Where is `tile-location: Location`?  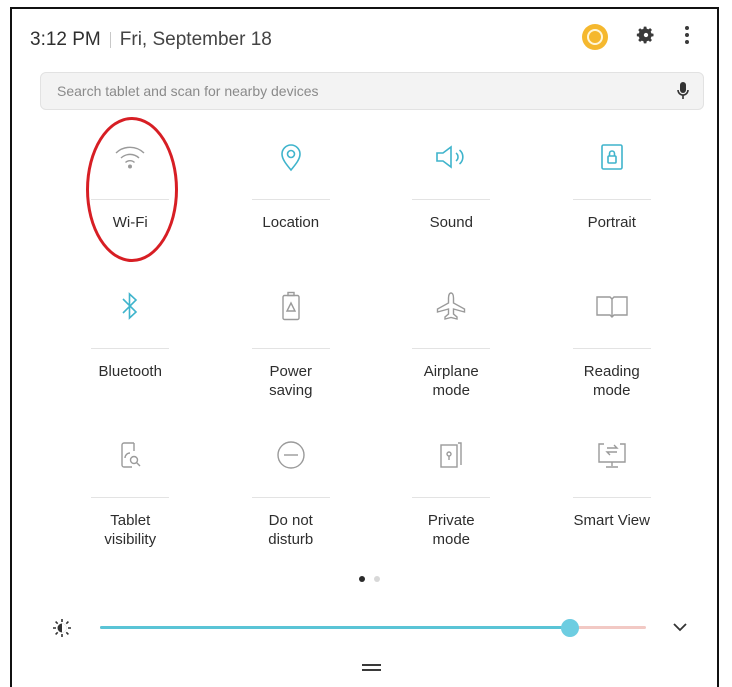 tile-location: Location is located at coordinates (291, 199).